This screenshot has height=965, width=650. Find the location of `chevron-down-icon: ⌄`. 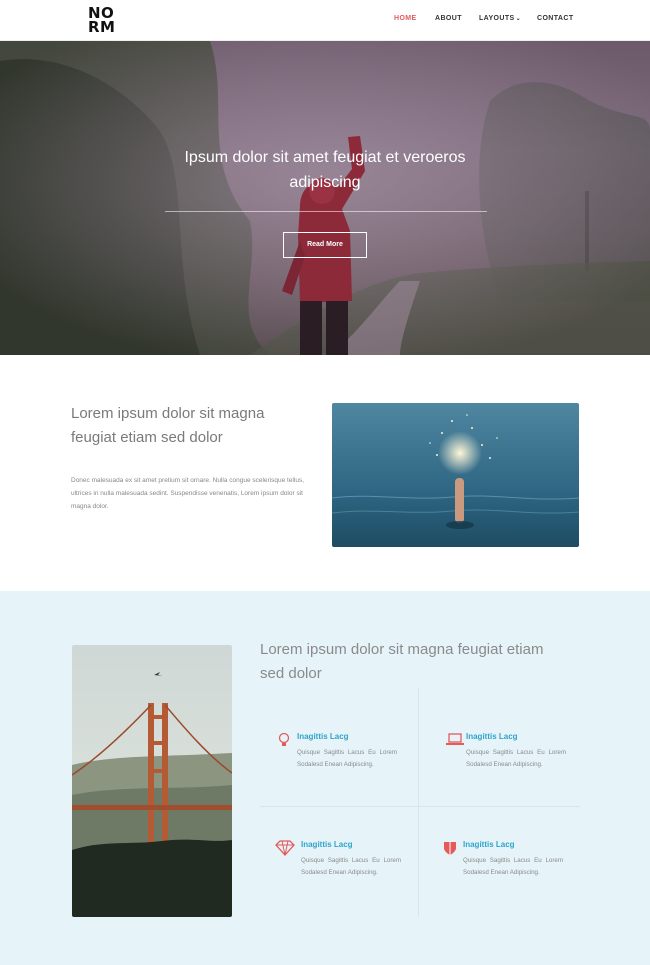

chevron-down-icon: ⌄ is located at coordinates (518, 19).